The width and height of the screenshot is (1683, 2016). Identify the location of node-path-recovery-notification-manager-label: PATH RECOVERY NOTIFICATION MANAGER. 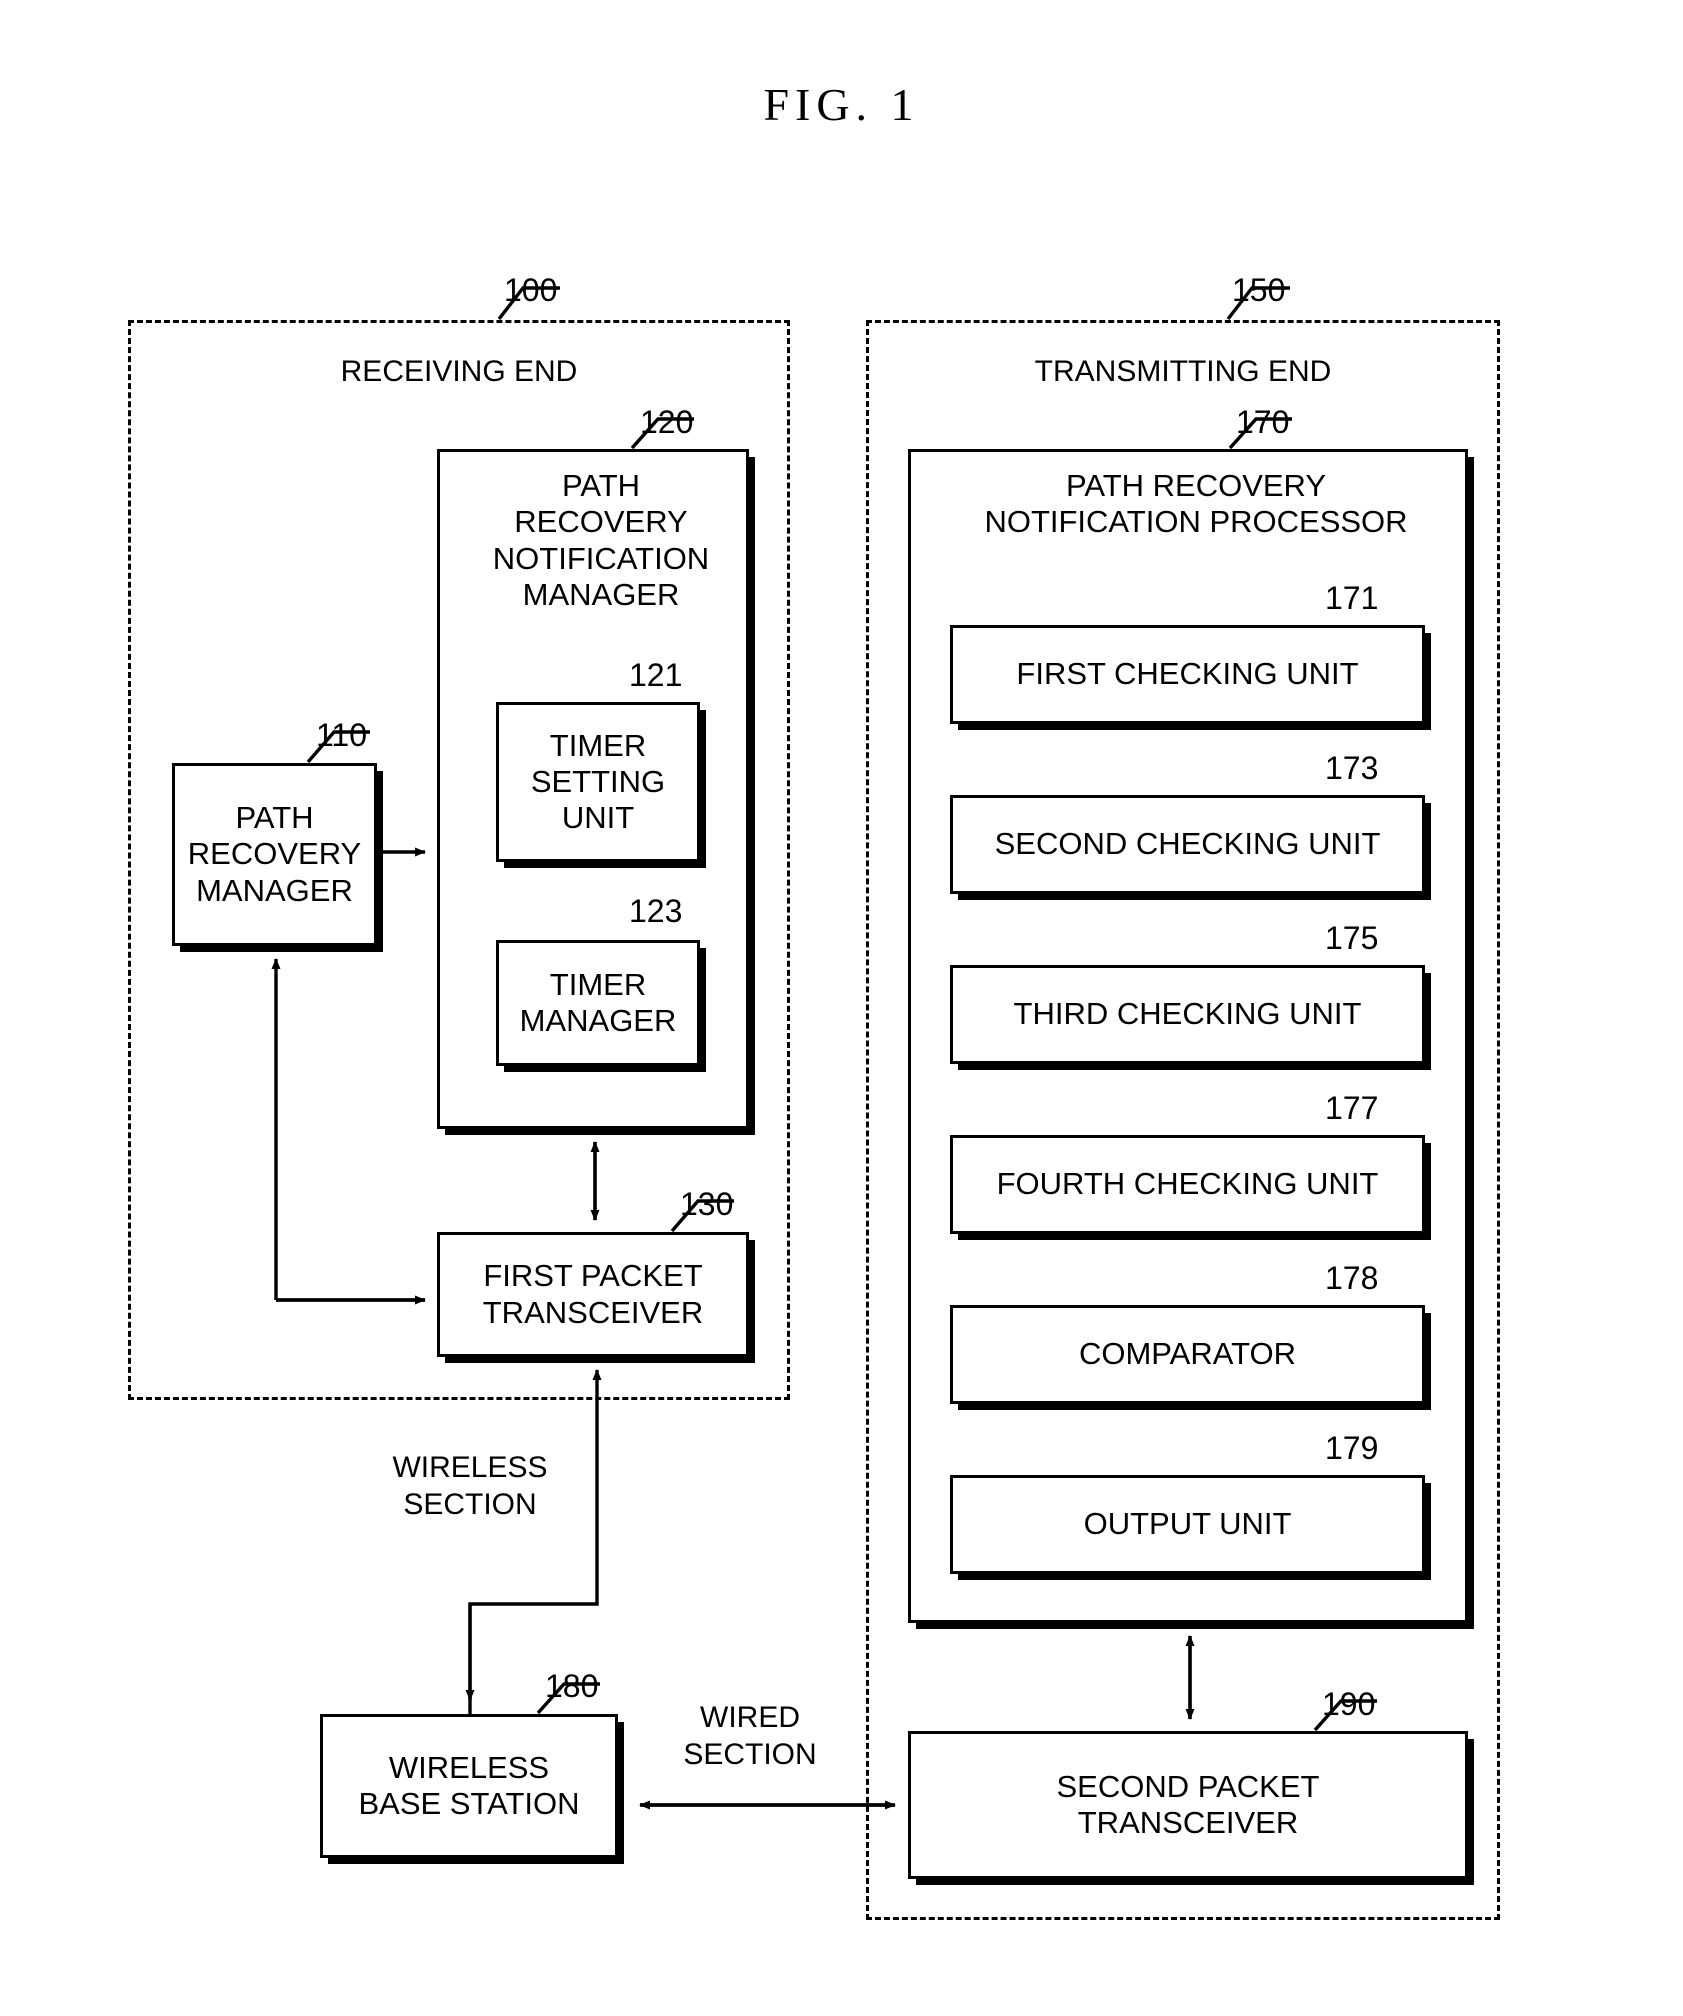
(601, 540).